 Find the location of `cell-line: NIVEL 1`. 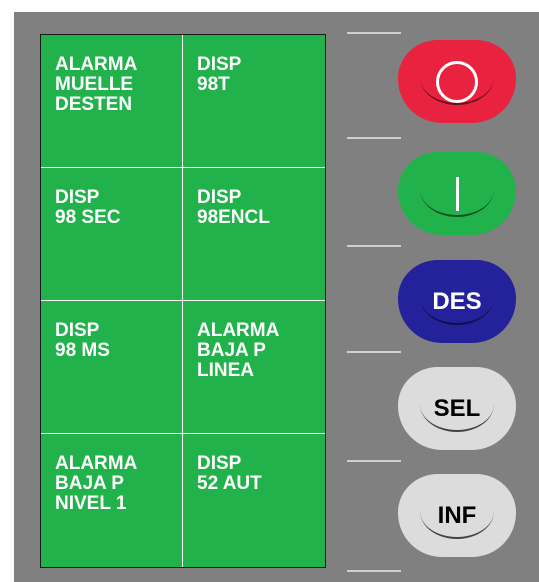

cell-line: NIVEL 1 is located at coordinates (91, 503).